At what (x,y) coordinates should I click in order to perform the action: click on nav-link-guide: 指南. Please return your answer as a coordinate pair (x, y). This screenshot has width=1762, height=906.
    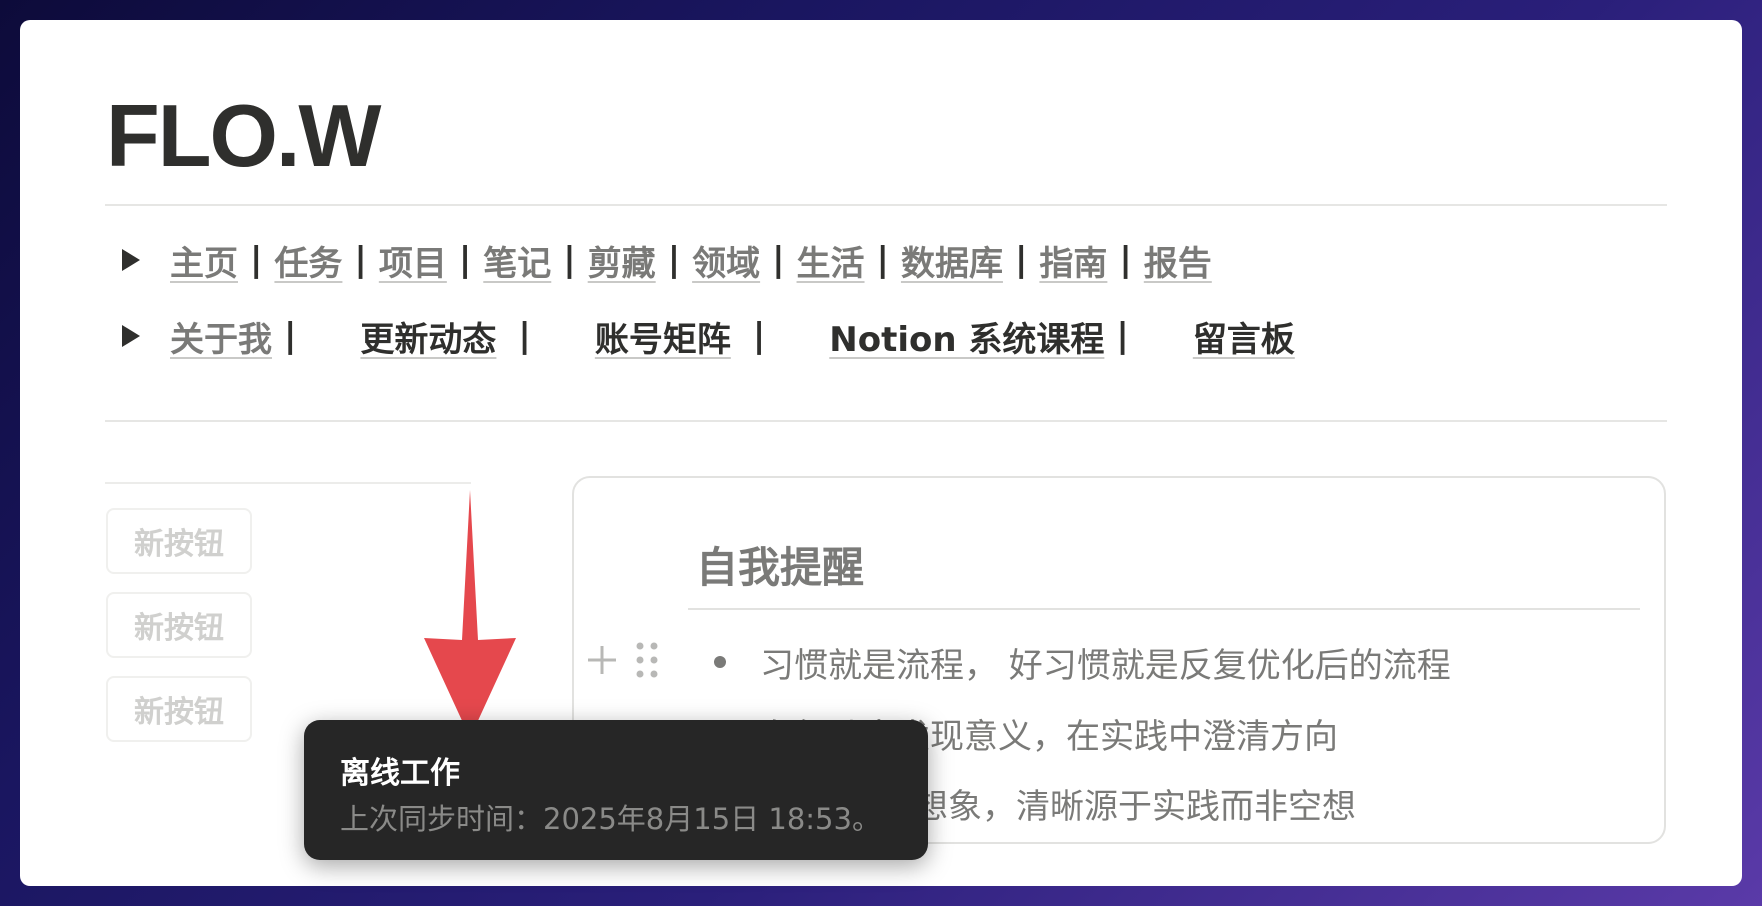
    Looking at the image, I should click on (1073, 260).